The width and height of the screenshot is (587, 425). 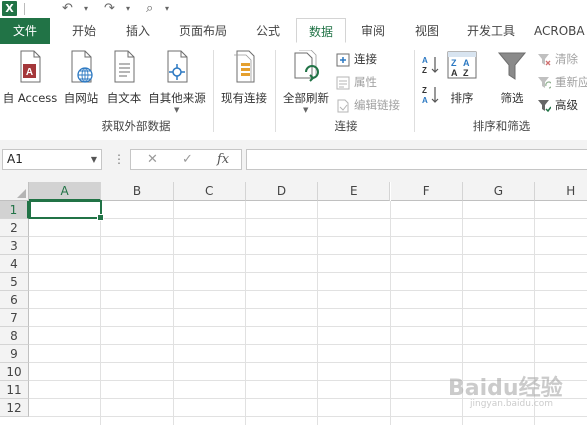 I want to click on row-header: 9, so click(x=14, y=354).